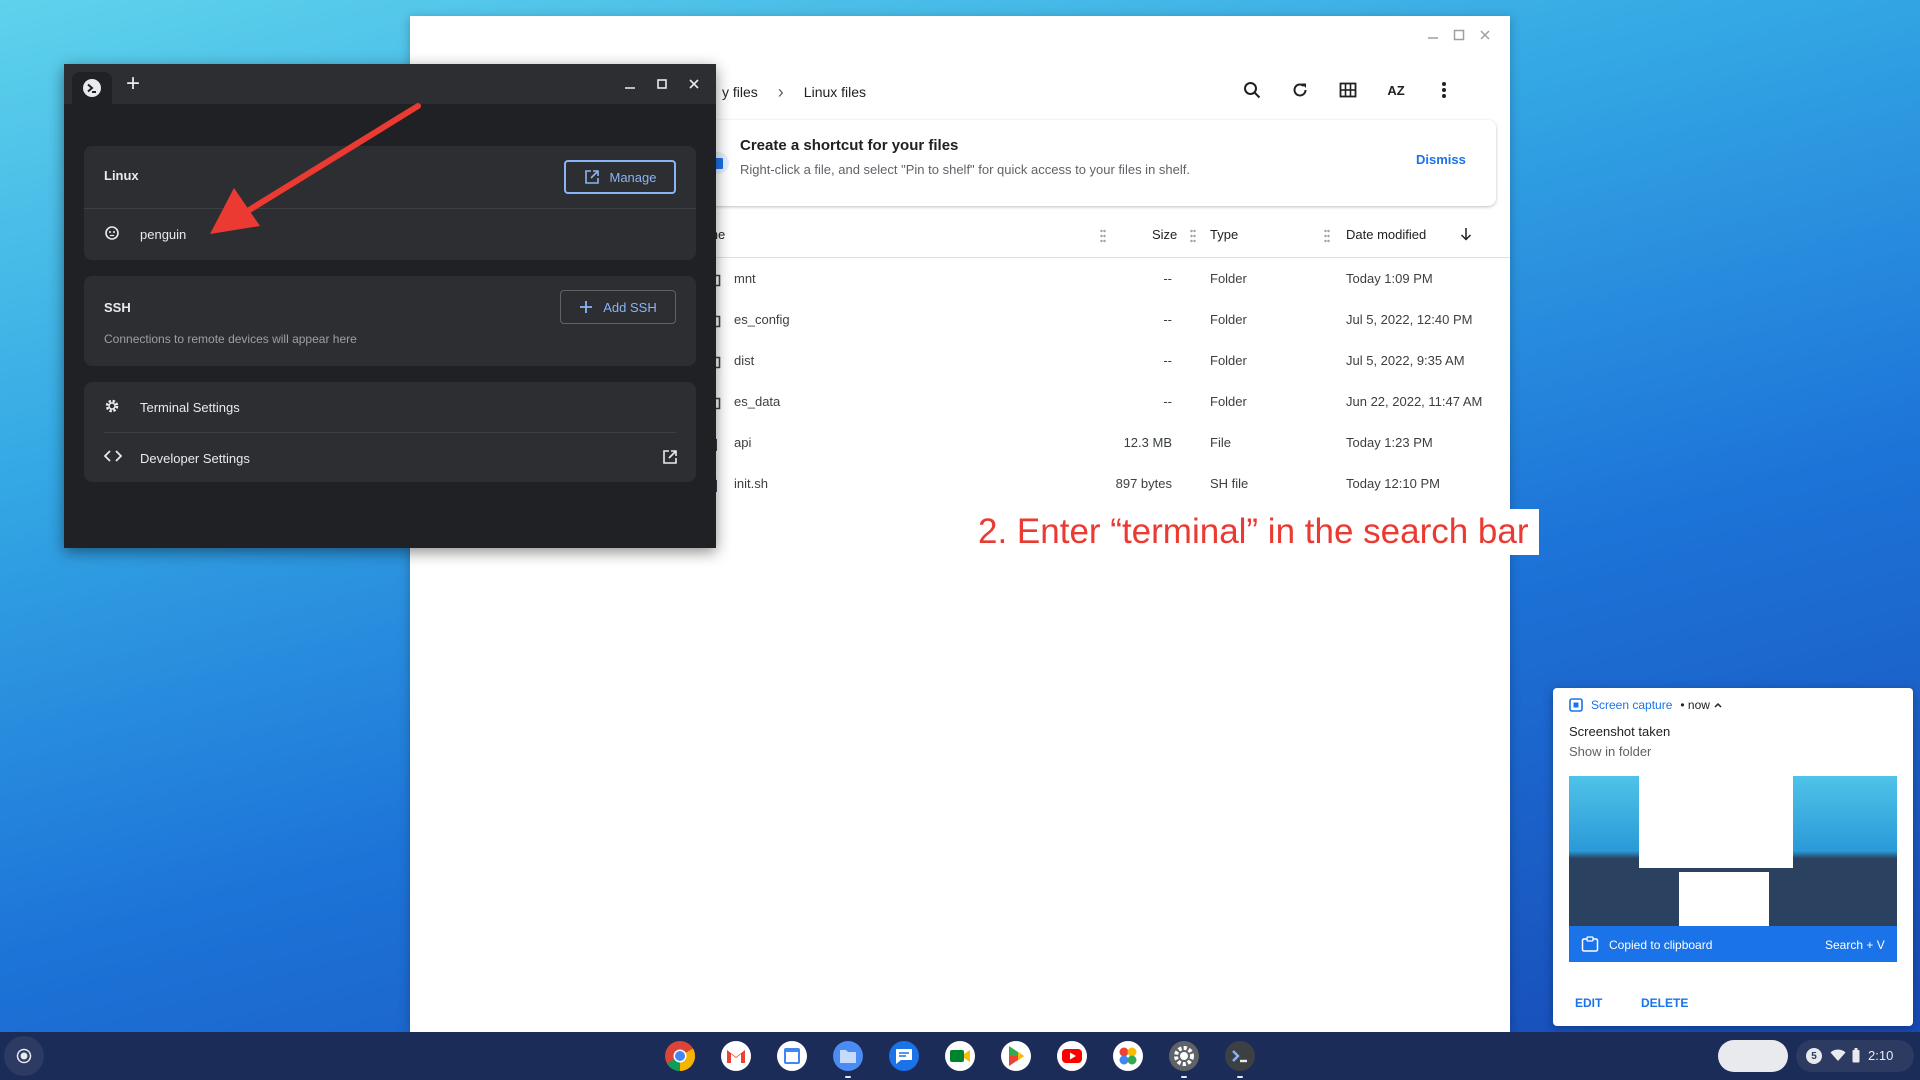 This screenshot has height=1080, width=1920. Describe the element at coordinates (1576, 705) in the screenshot. I see `screen-capture-icon` at that location.